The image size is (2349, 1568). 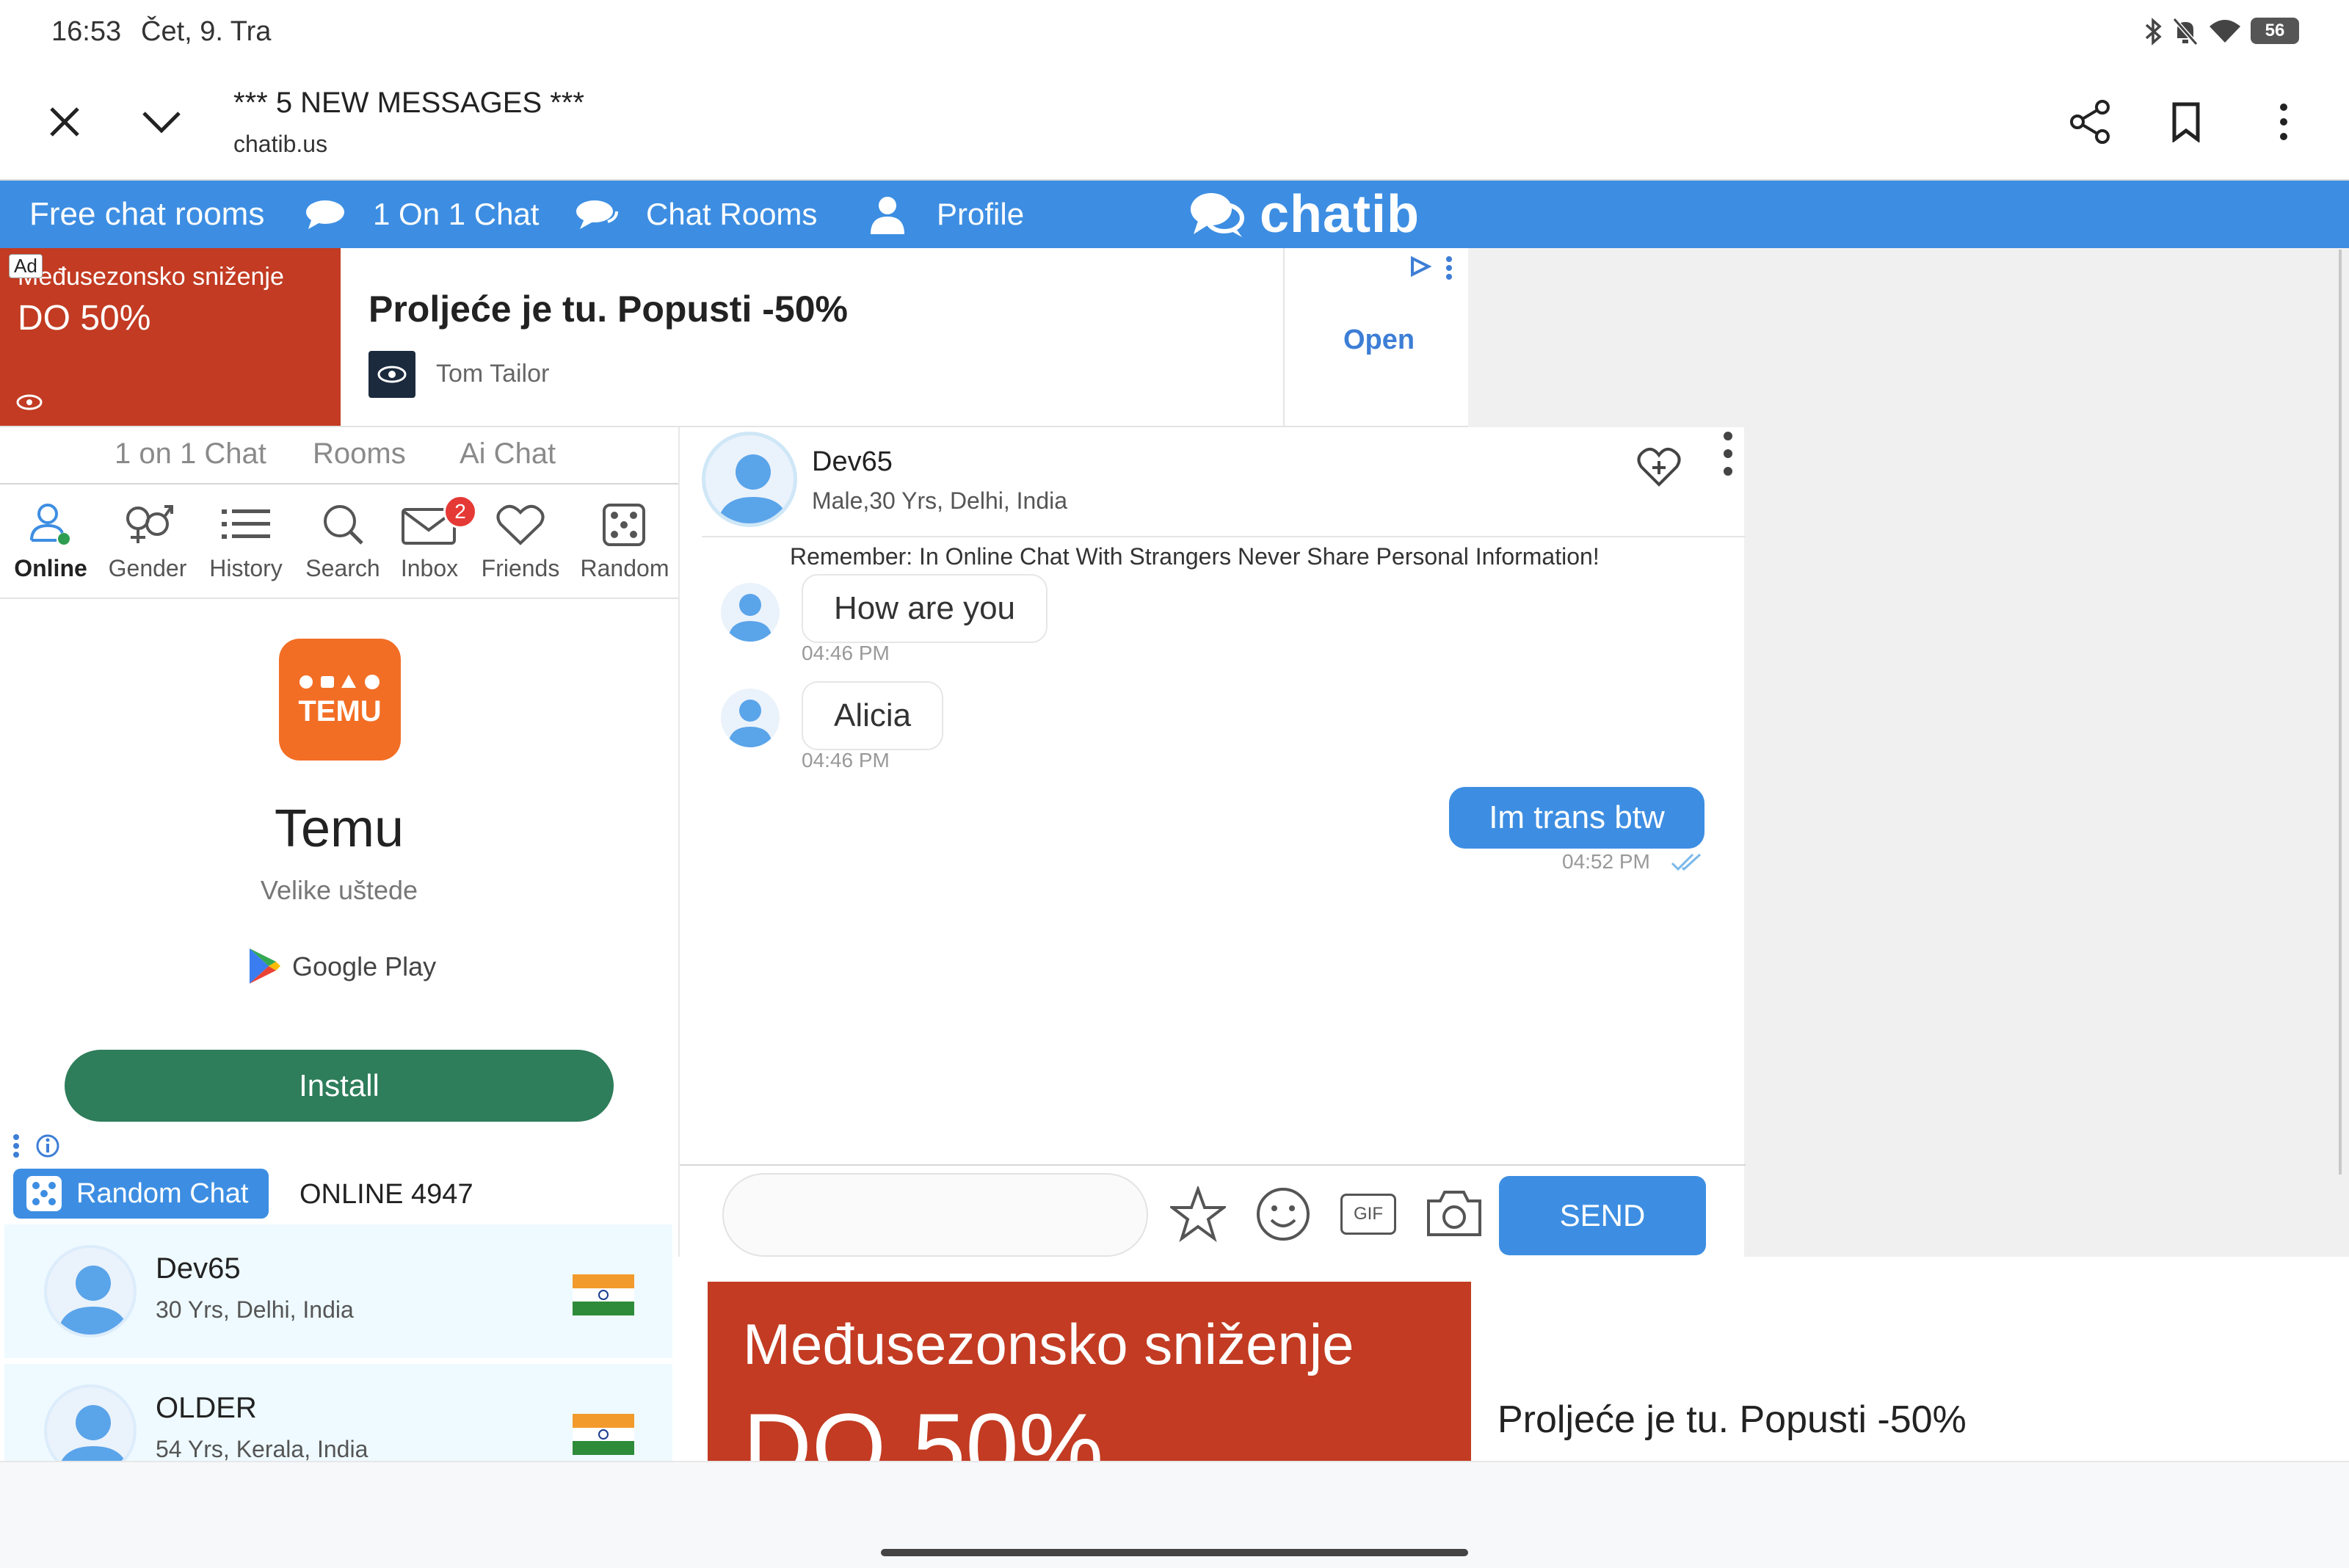 What do you see at coordinates (520, 568) in the screenshot?
I see `menu-friends-label: Friends` at bounding box center [520, 568].